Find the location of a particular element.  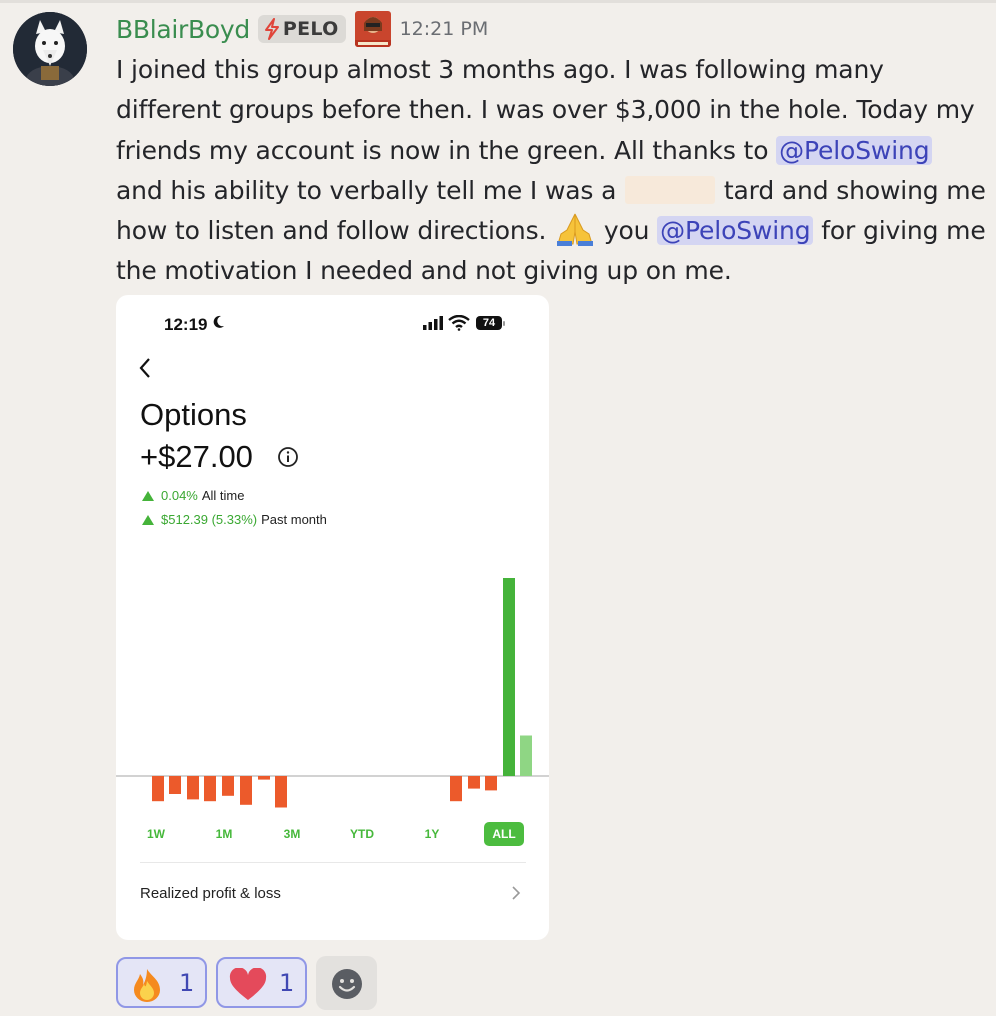

top-divider is located at coordinates (498, 1).